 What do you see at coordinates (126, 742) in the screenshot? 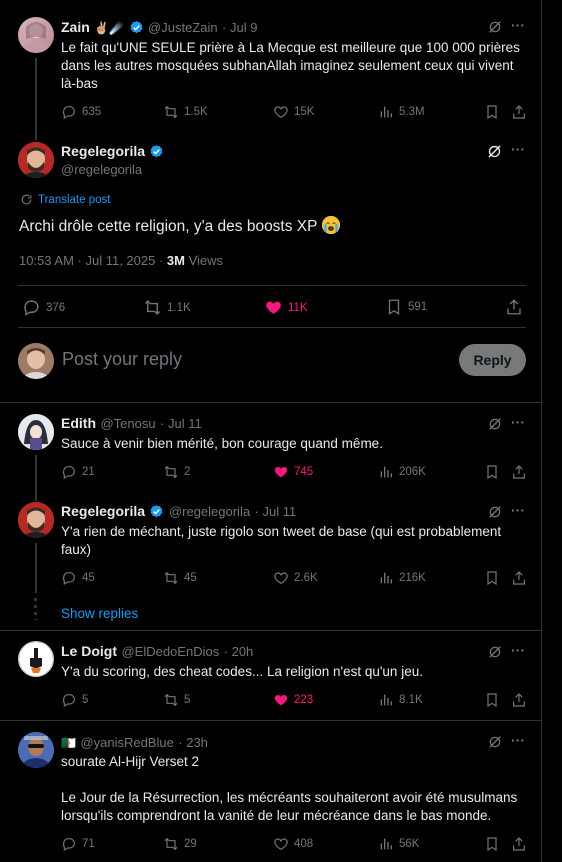
I see `handle: @yanisRedBlue` at bounding box center [126, 742].